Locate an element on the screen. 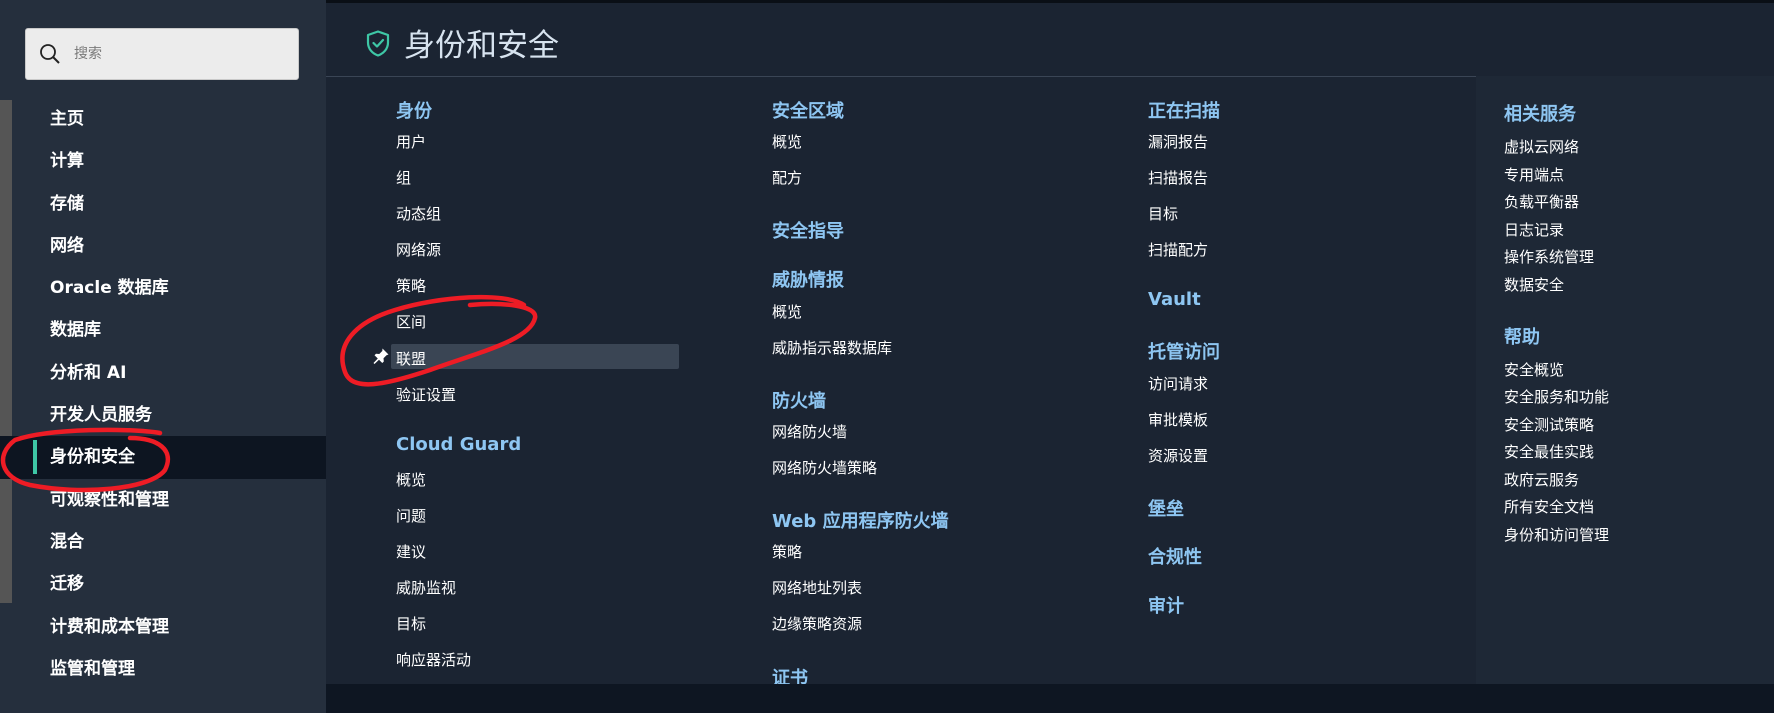 The image size is (1774, 713). link-compartments: 区间 is located at coordinates (411, 321).